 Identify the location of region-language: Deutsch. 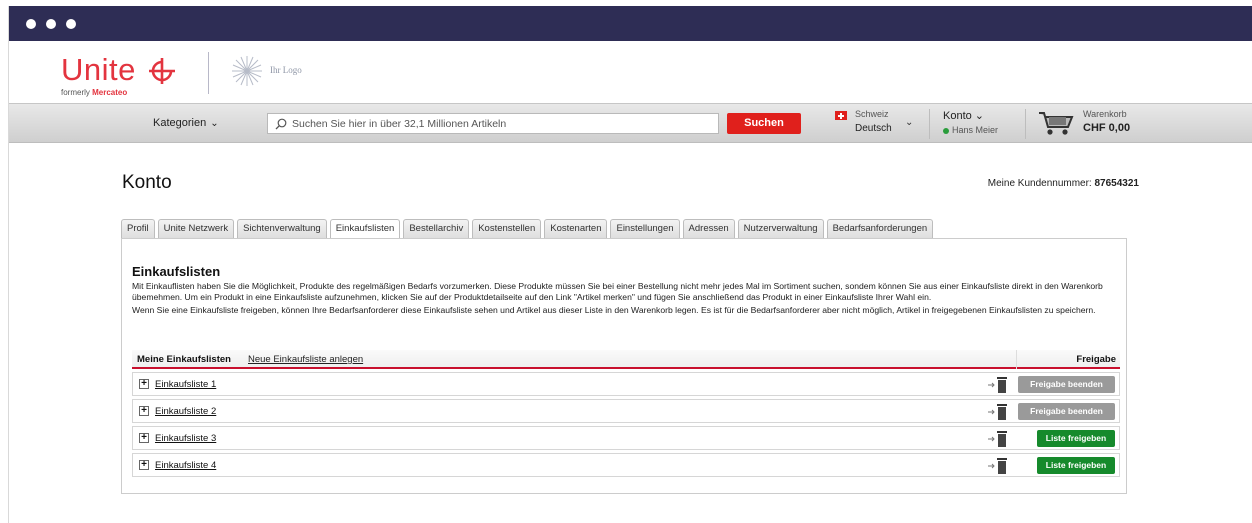
(873, 128).